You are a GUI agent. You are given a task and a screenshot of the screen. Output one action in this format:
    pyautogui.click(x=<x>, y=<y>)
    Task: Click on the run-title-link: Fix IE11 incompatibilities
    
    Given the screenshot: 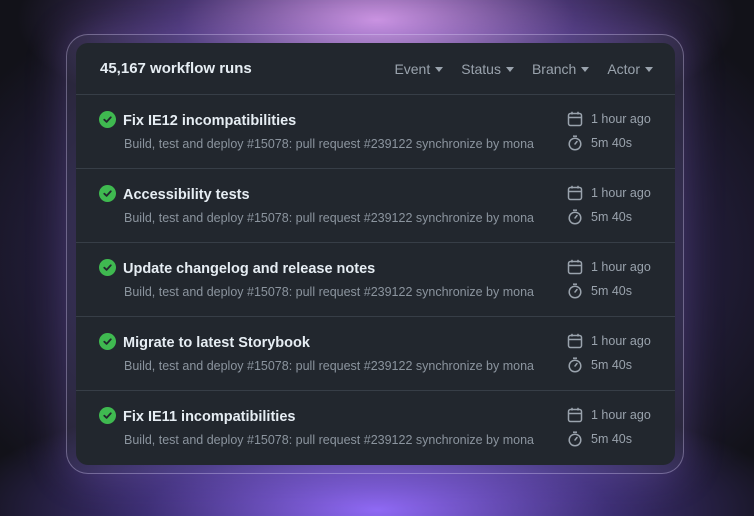 What is the action you would take?
    pyautogui.click(x=209, y=417)
    